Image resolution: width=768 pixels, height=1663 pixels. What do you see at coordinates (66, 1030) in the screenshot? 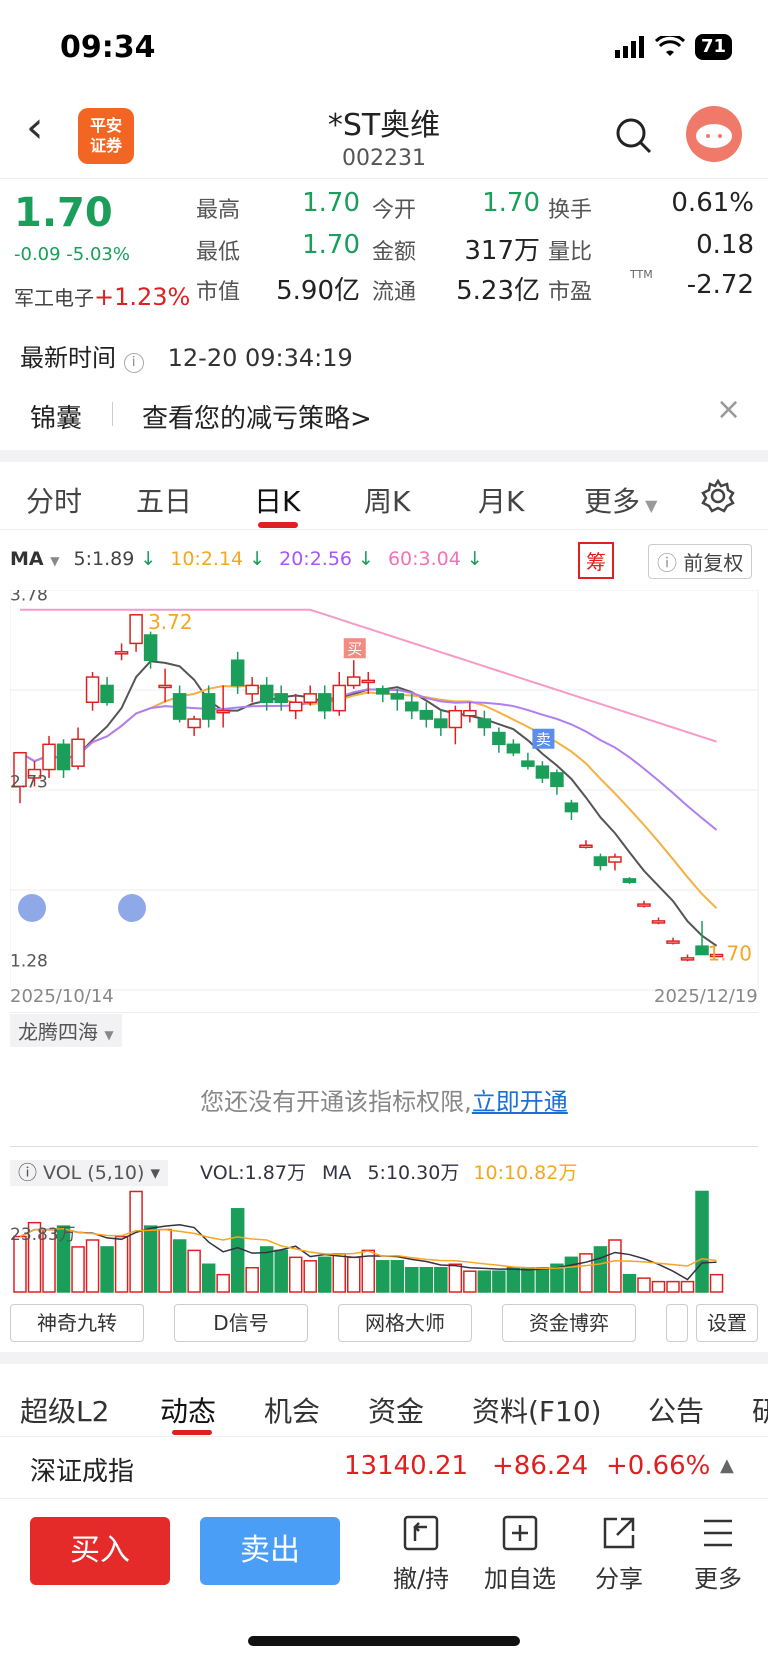
I see `indicator-selector: 龙腾四海 ▼` at bounding box center [66, 1030].